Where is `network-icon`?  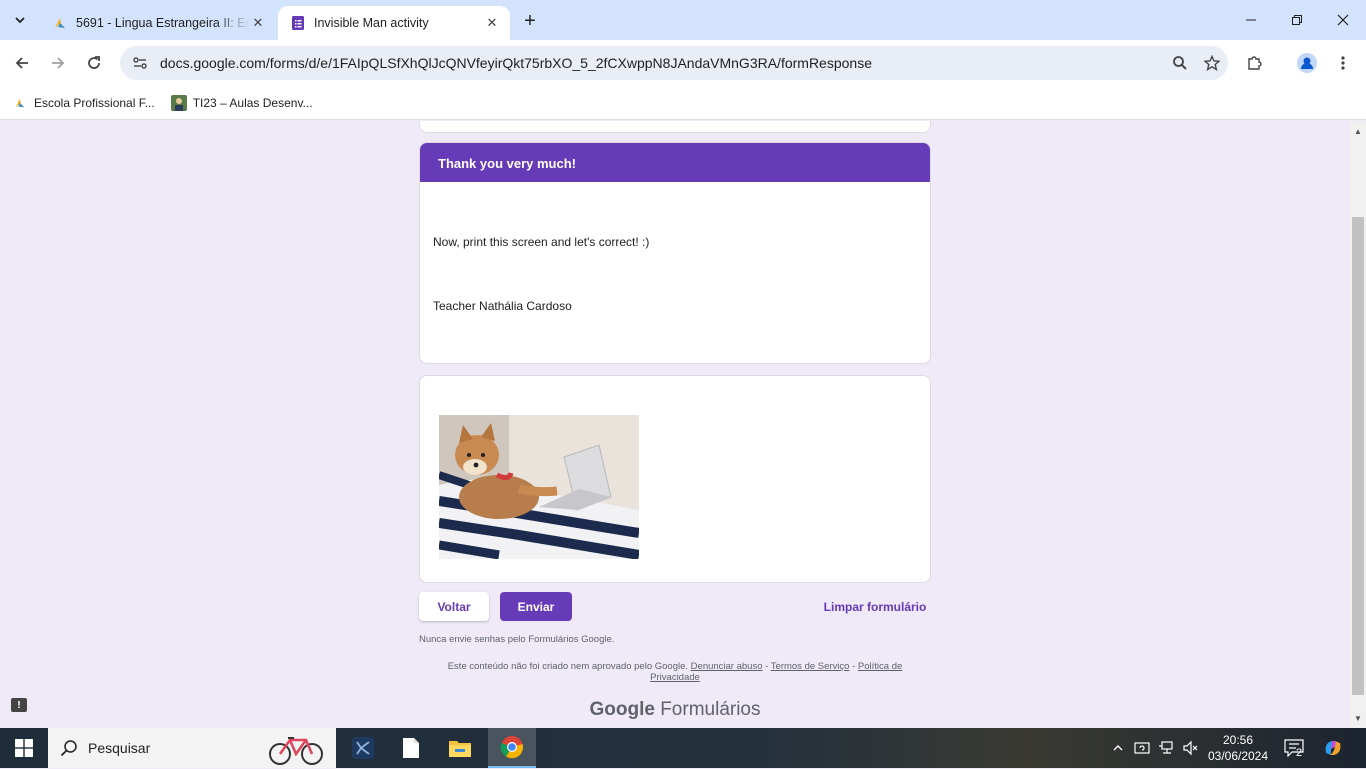
network-icon is located at coordinates (1166, 748).